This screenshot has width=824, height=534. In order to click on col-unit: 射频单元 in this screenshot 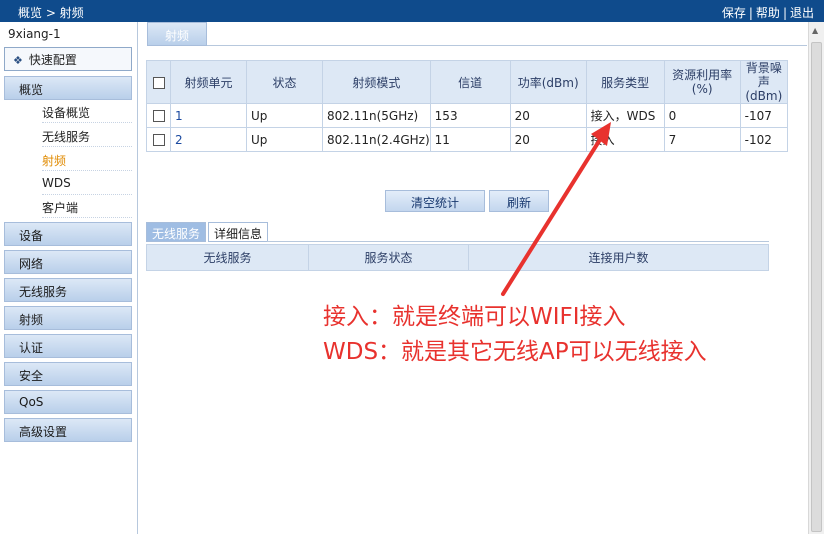, I will do `click(208, 82)`.